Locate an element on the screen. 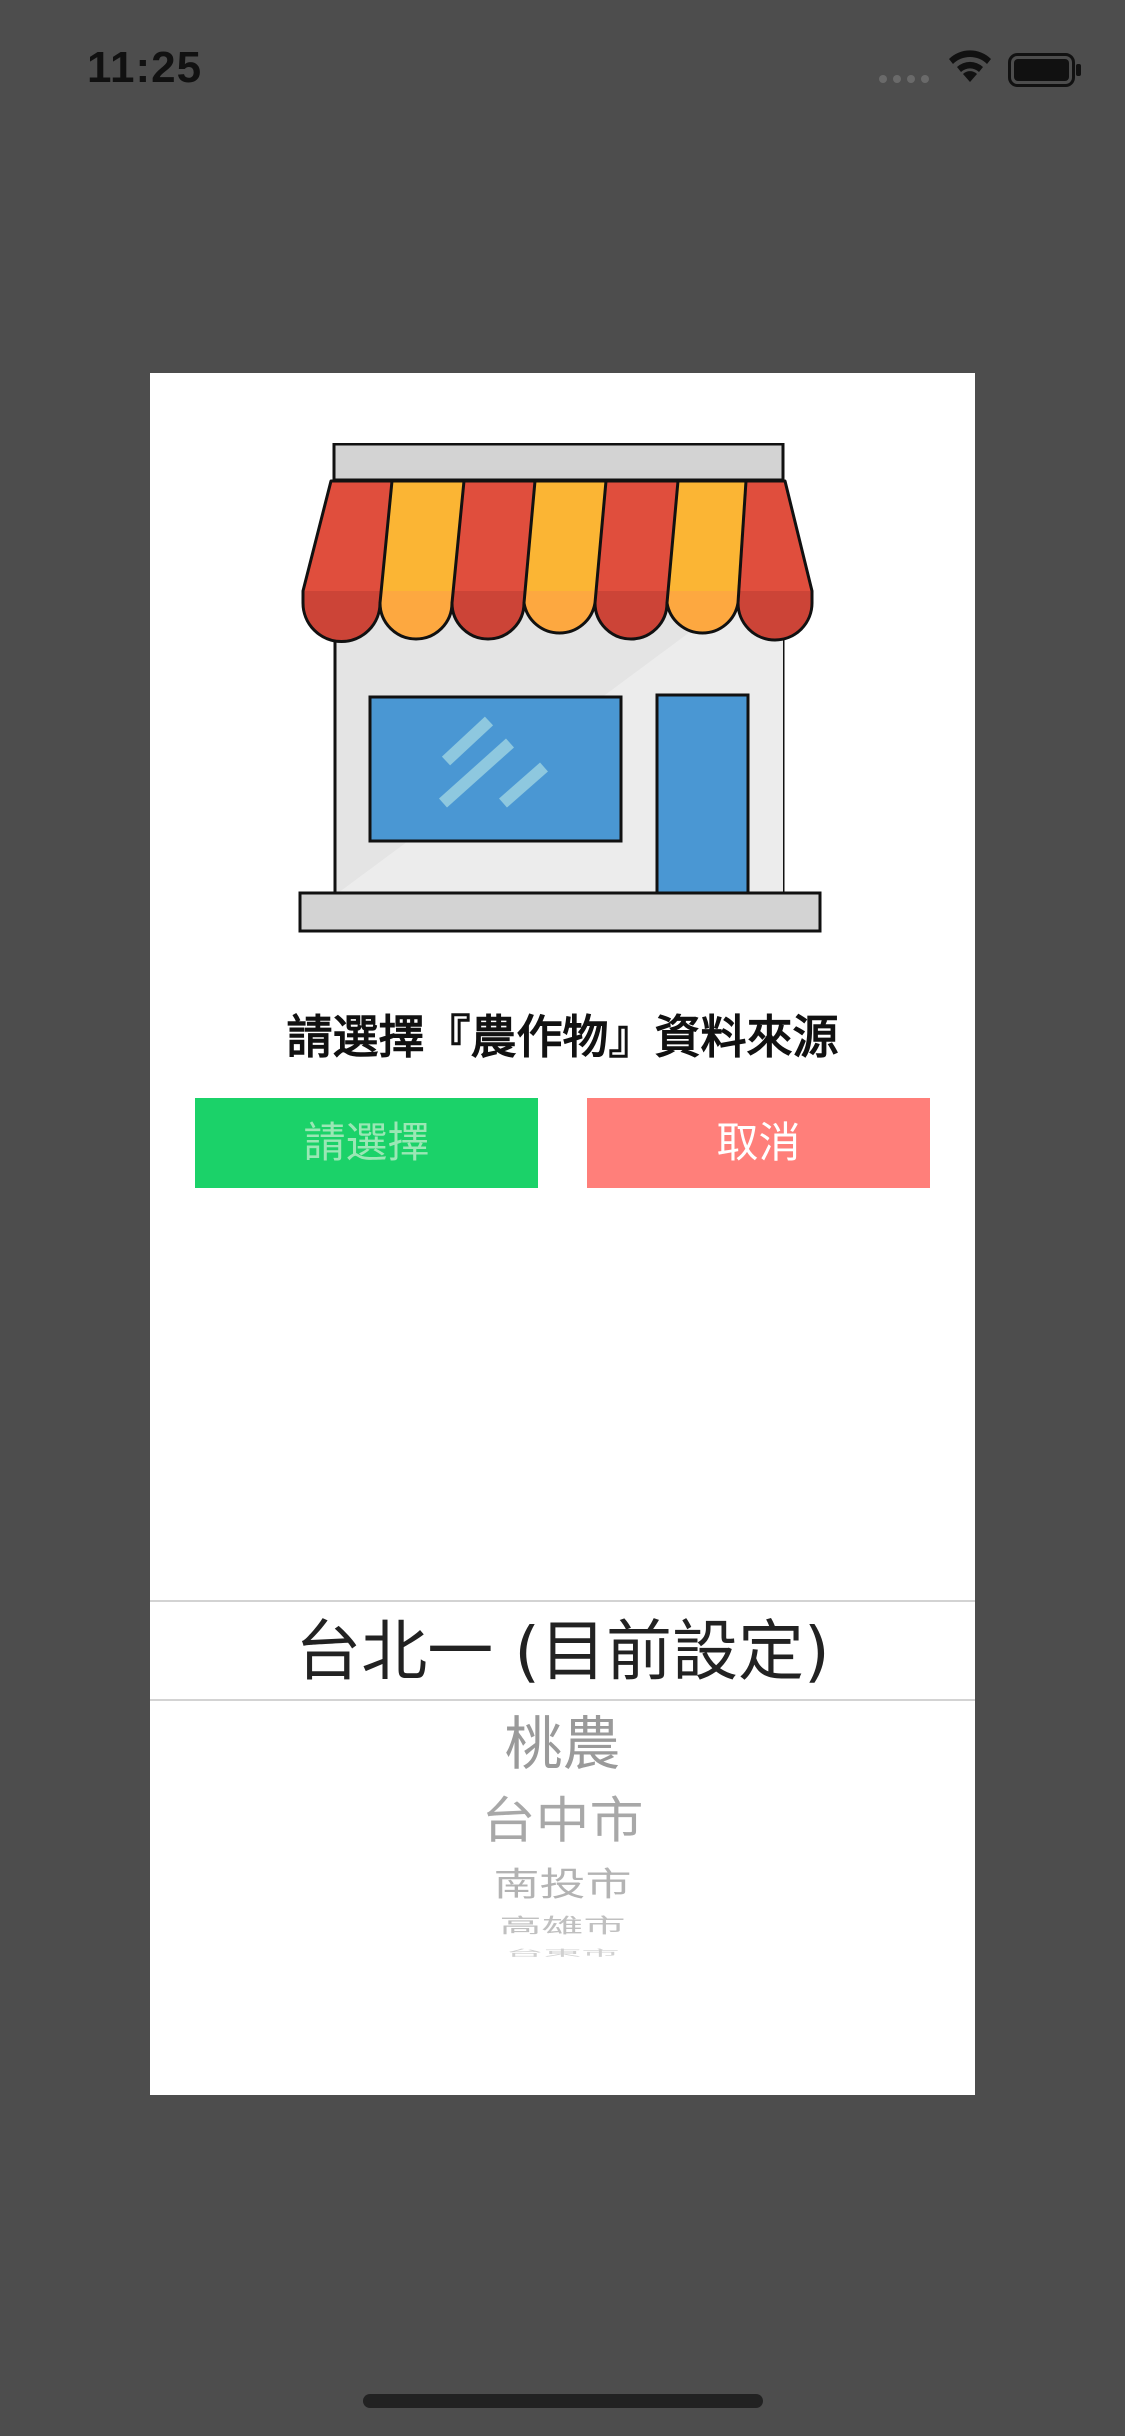 Image resolution: width=1125 pixels, height=2436 pixels. status-bar-time: 11:25 is located at coordinates (145, 67).